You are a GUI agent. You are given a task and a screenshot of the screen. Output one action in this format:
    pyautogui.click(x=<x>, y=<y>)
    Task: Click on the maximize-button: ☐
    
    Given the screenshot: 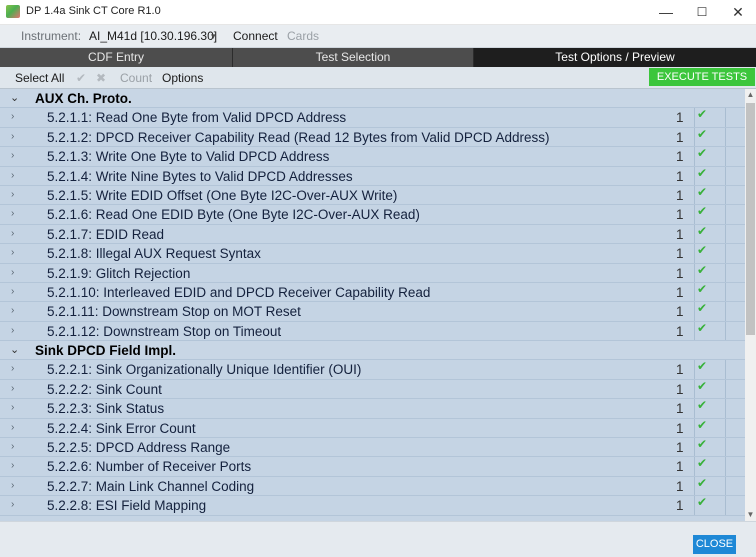 What is the action you would take?
    pyautogui.click(x=702, y=12)
    